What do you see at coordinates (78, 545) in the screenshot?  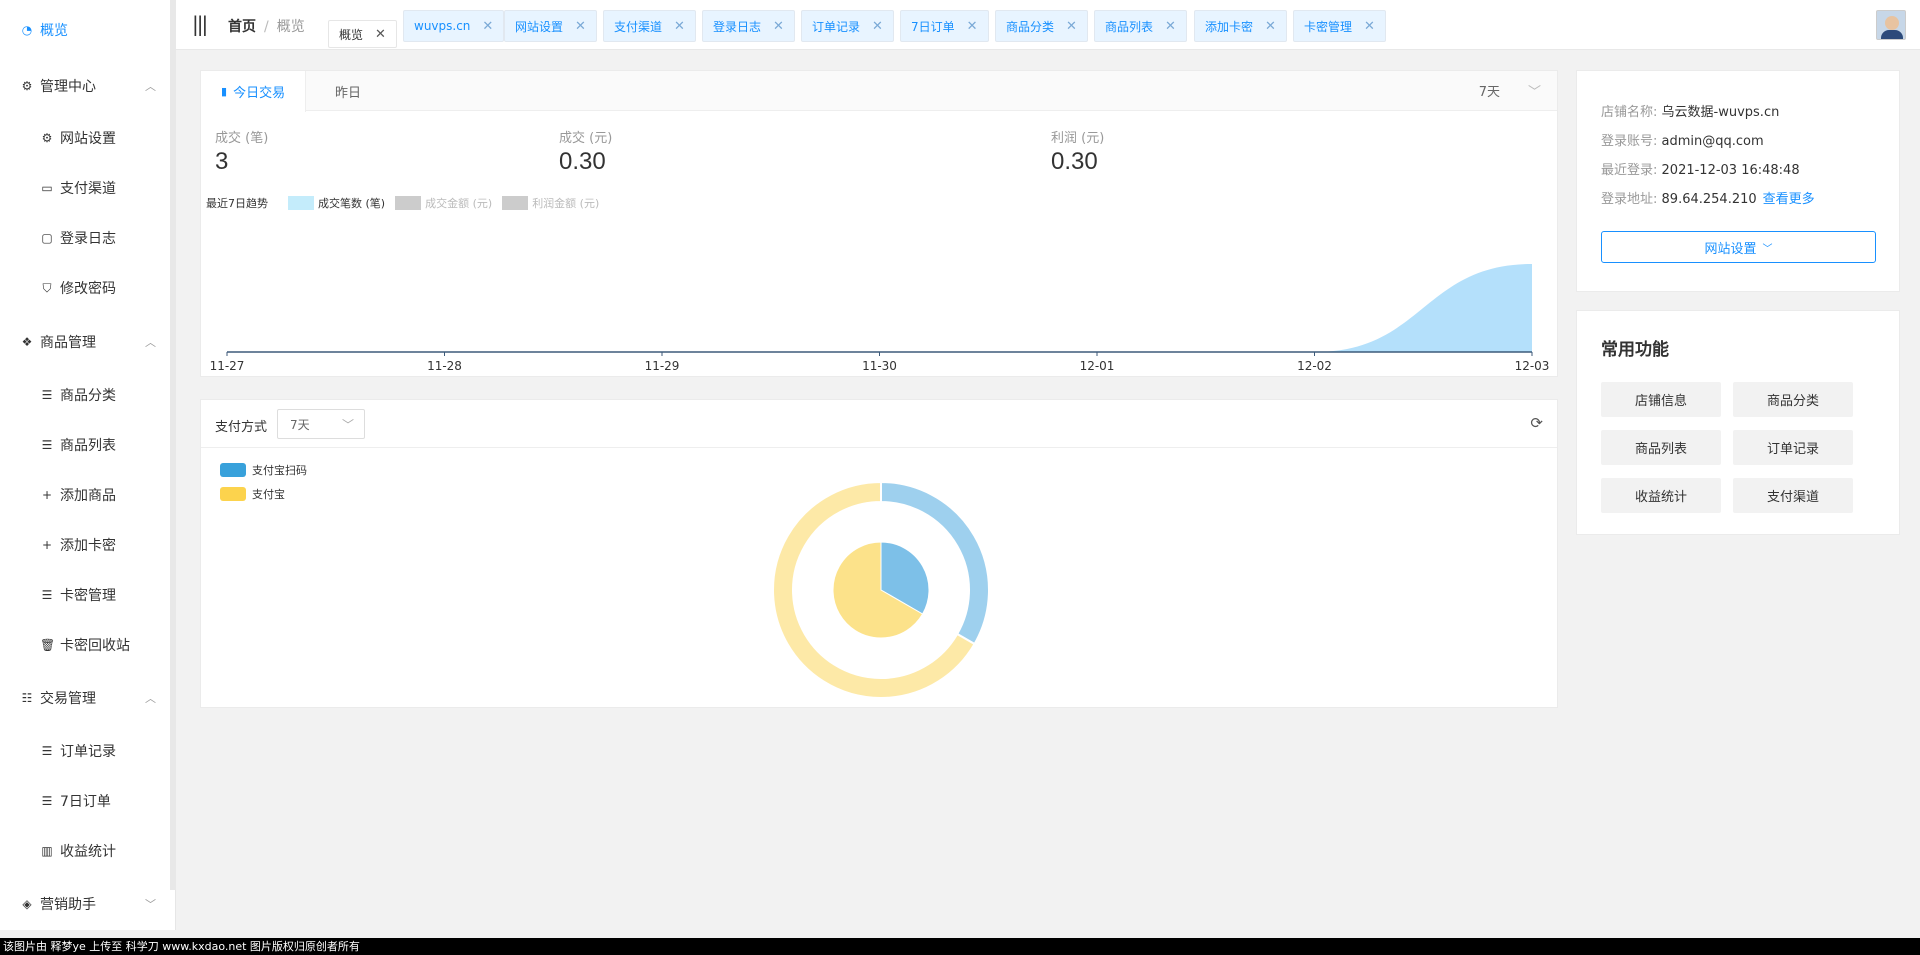 I see `sidebar-item-add-card: + 添加卡密` at bounding box center [78, 545].